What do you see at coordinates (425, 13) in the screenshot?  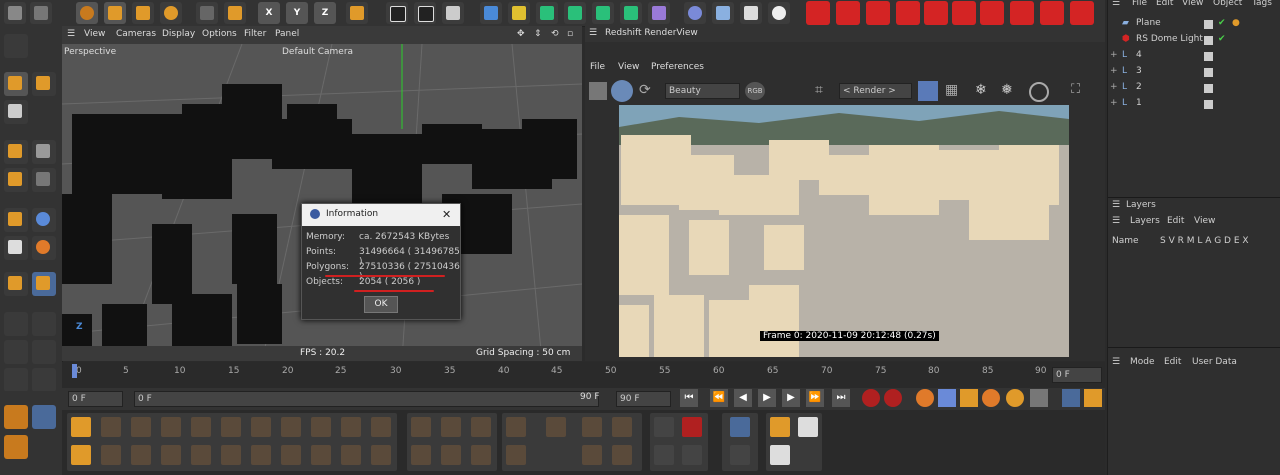 I see `render-picture-viewer-icon` at bounding box center [425, 13].